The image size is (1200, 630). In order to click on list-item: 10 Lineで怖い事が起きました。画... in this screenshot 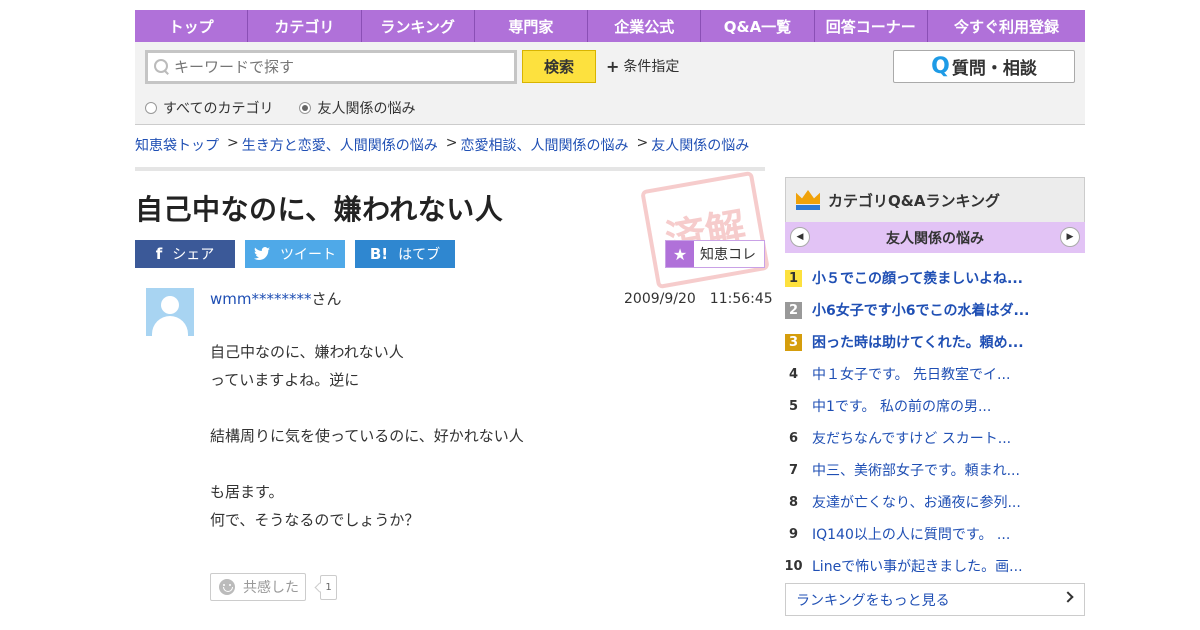, I will do `click(934, 566)`.